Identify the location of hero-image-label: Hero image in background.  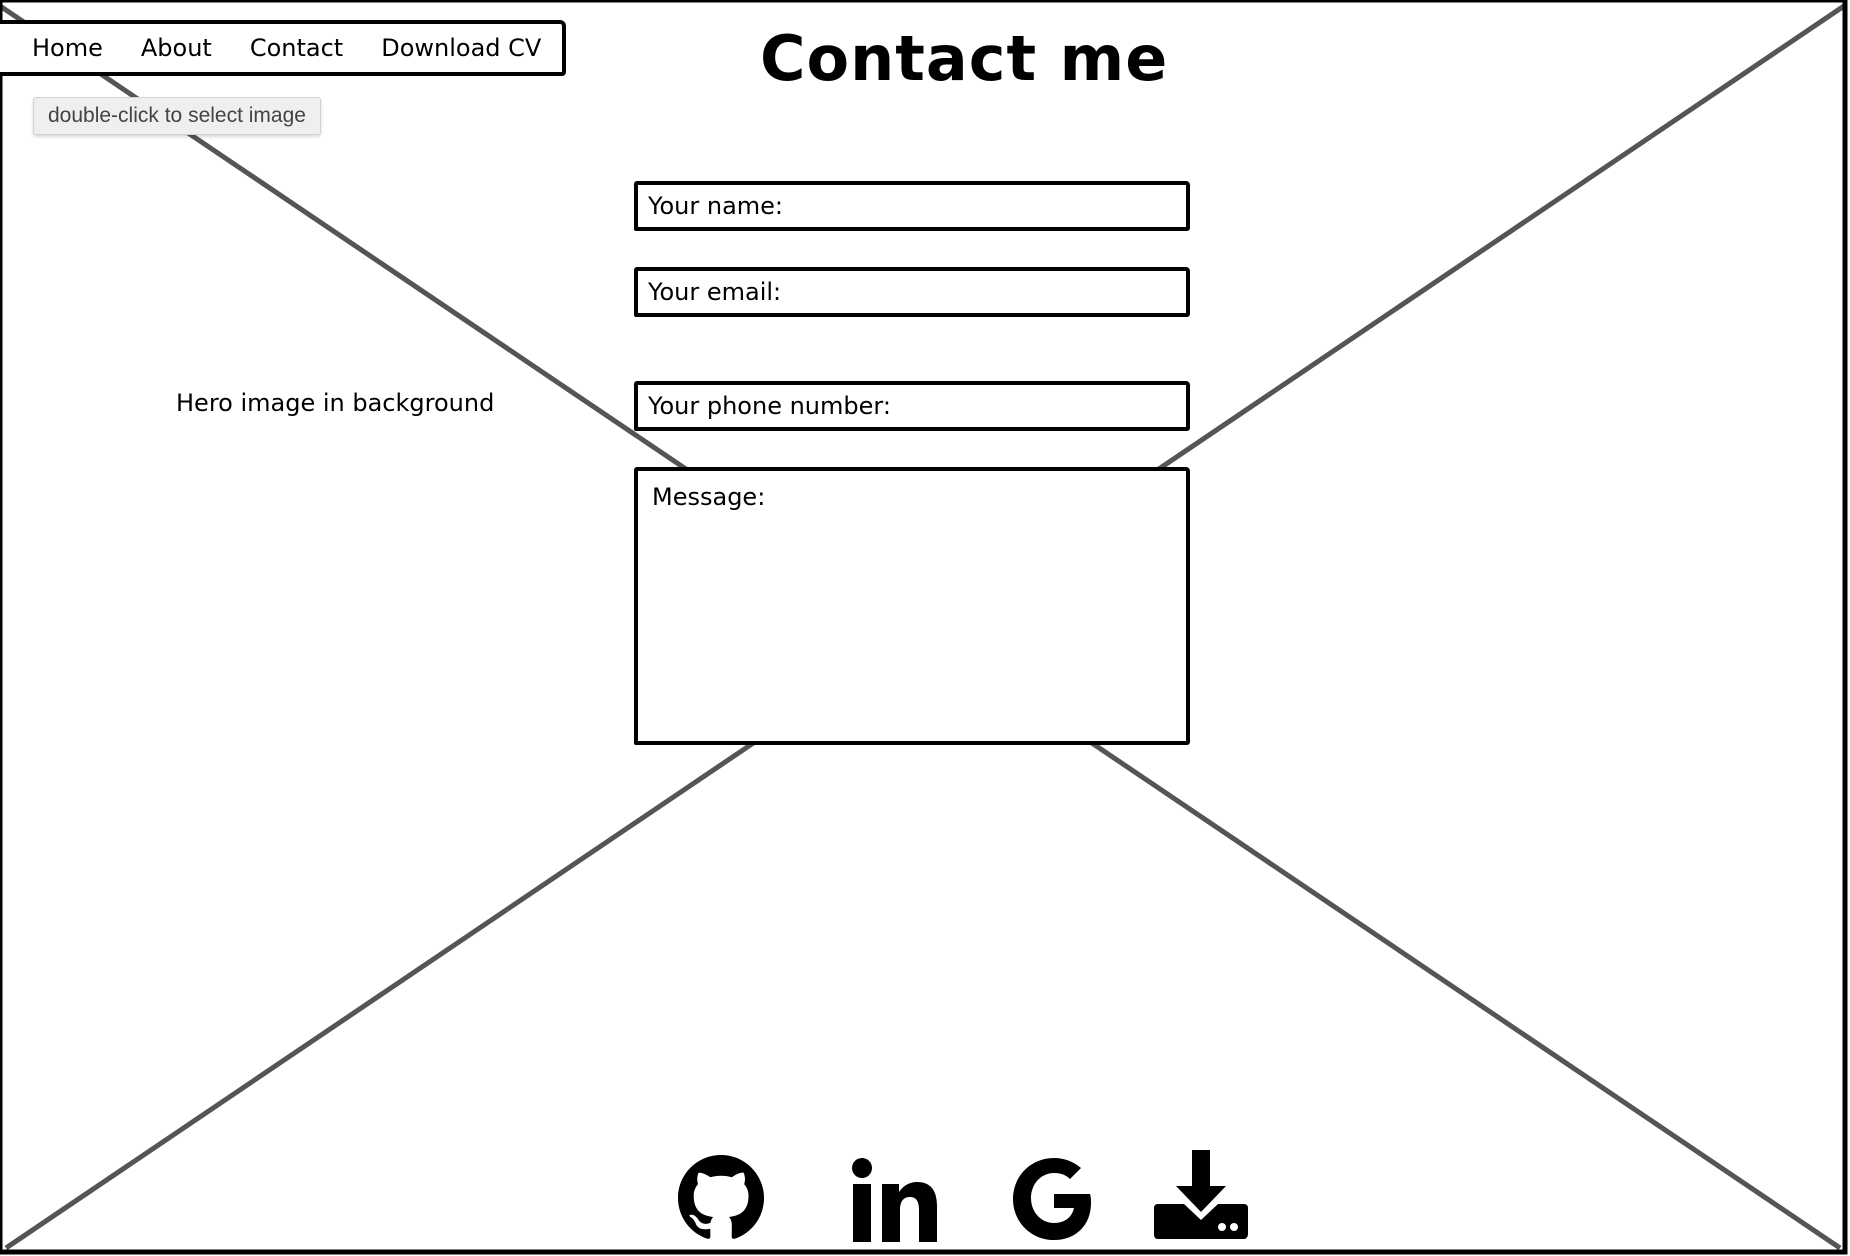
(335, 403).